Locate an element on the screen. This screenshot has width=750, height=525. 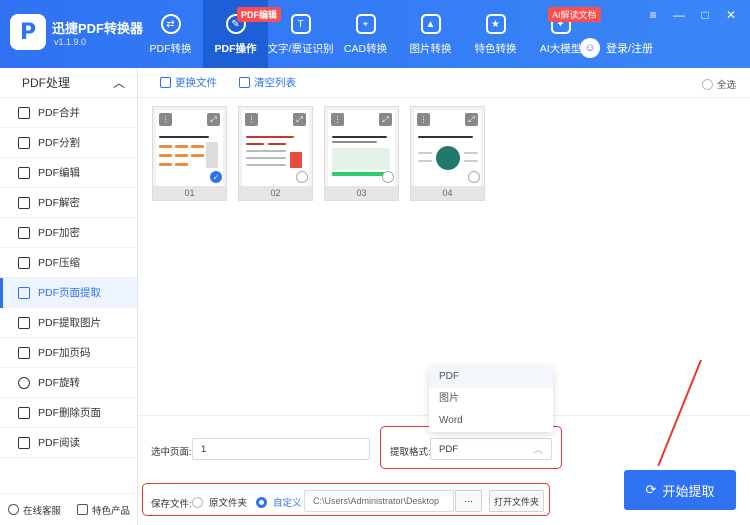
ocr-icon: T is located at coordinates (300, 24).